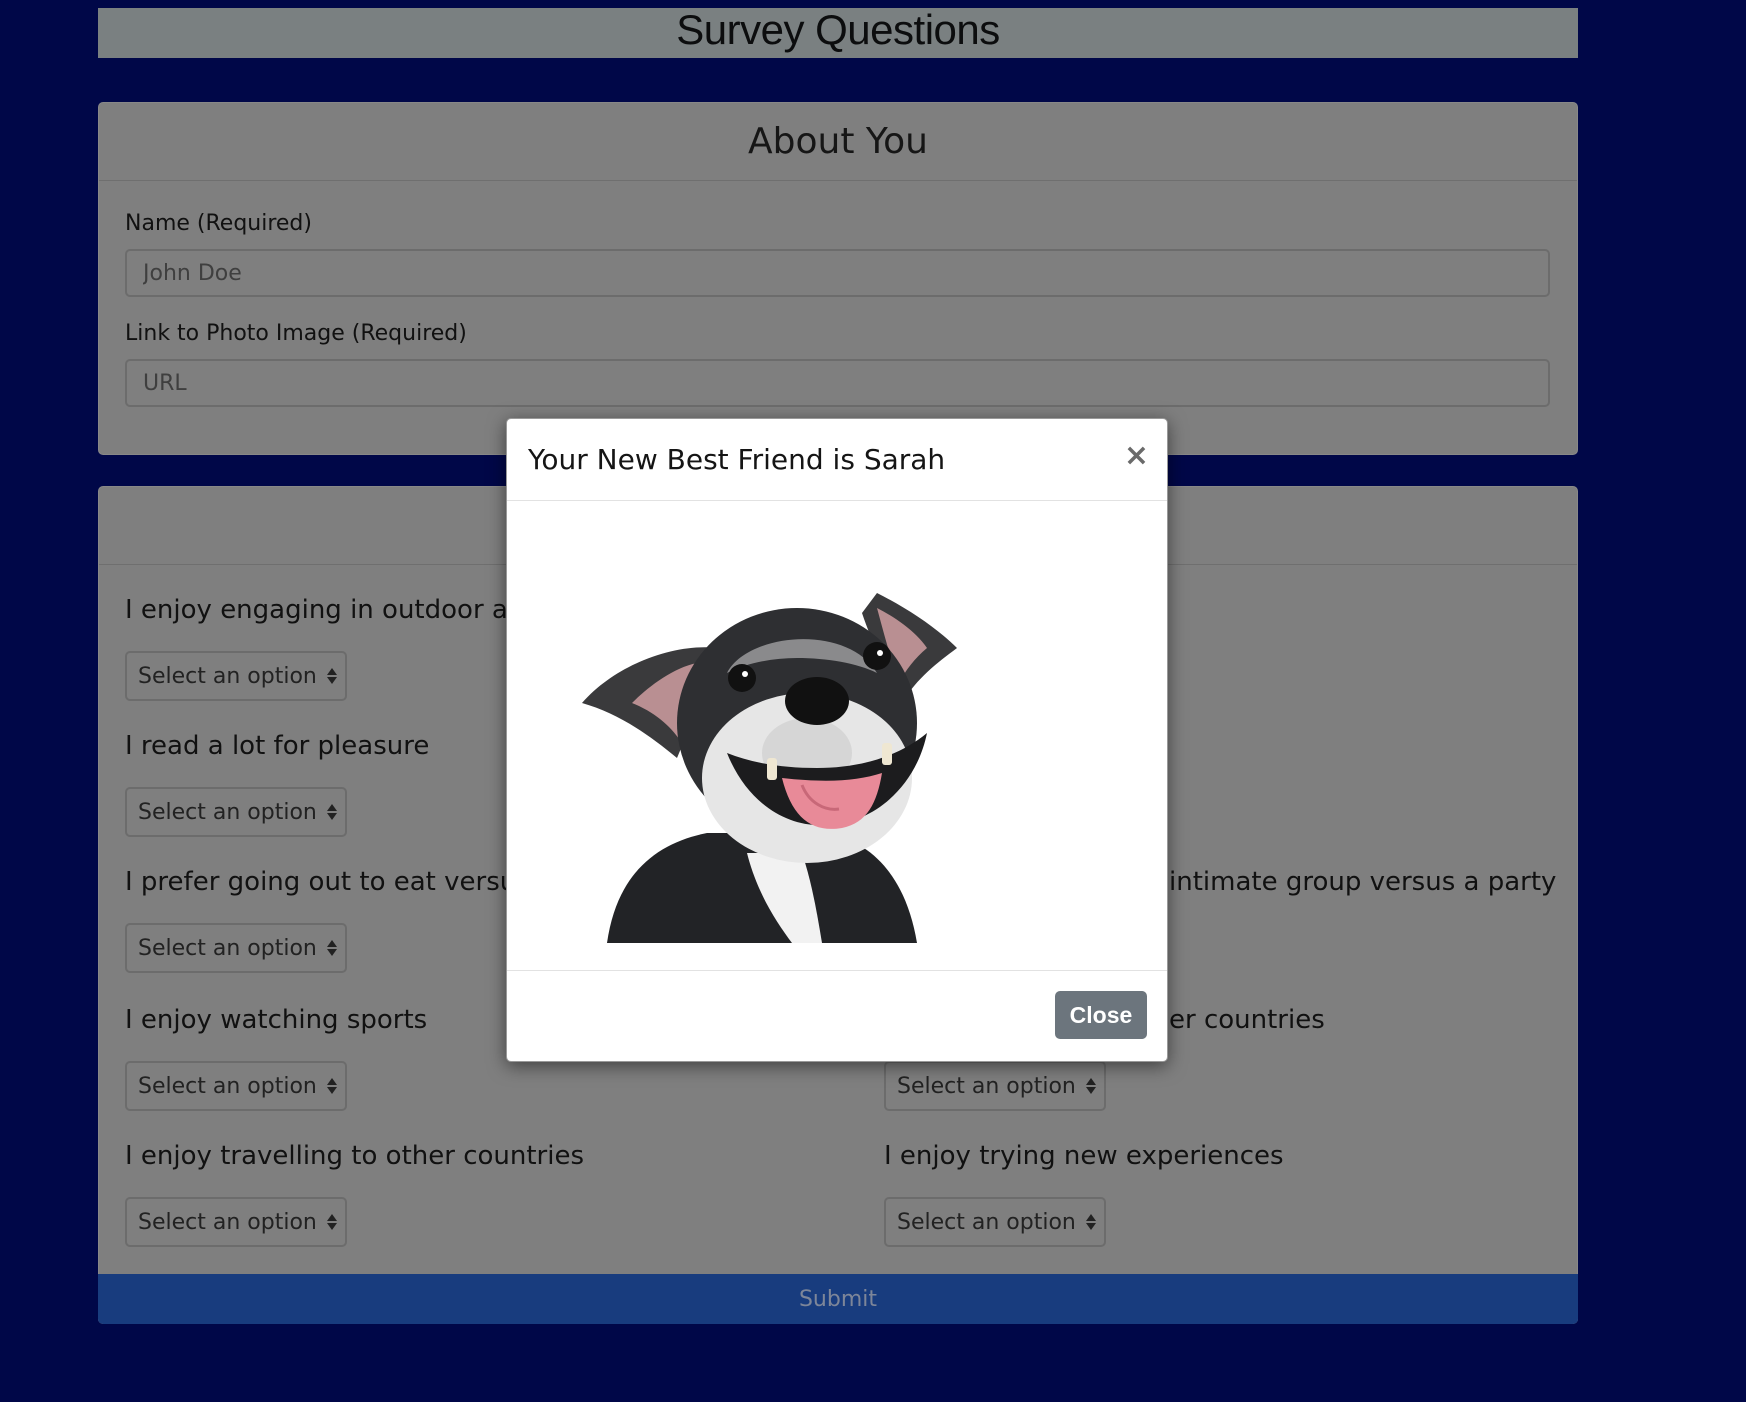  What do you see at coordinates (277, 746) in the screenshot?
I see `question-reading: I read a lot for pleasure` at bounding box center [277, 746].